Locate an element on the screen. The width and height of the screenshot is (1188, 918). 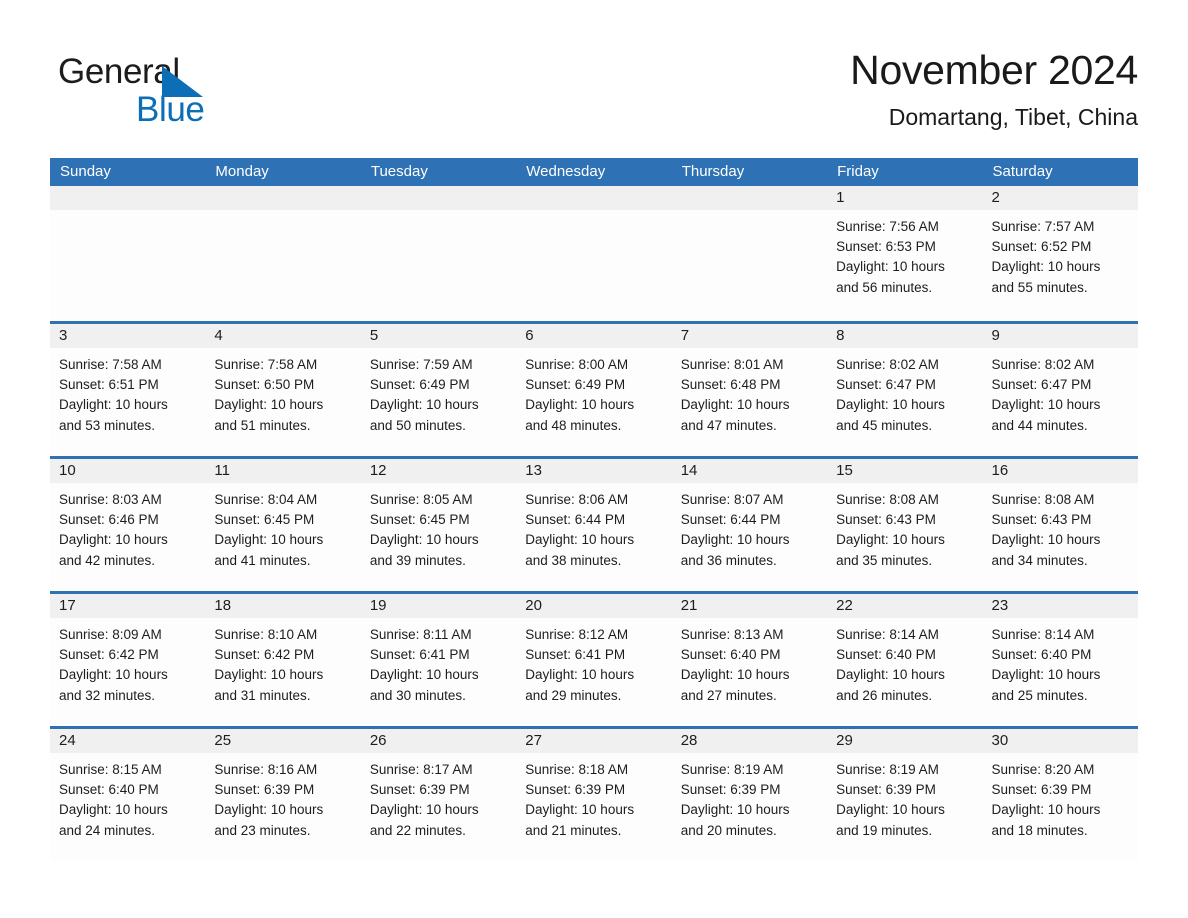
day-number-band: 8 is located at coordinates (905, 336).